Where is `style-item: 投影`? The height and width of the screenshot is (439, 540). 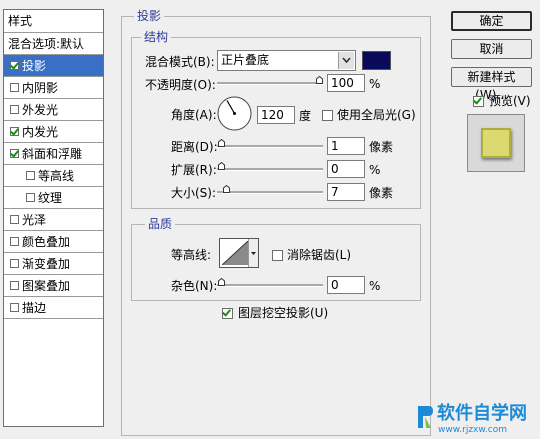
style-item: 投影 is located at coordinates (53, 66).